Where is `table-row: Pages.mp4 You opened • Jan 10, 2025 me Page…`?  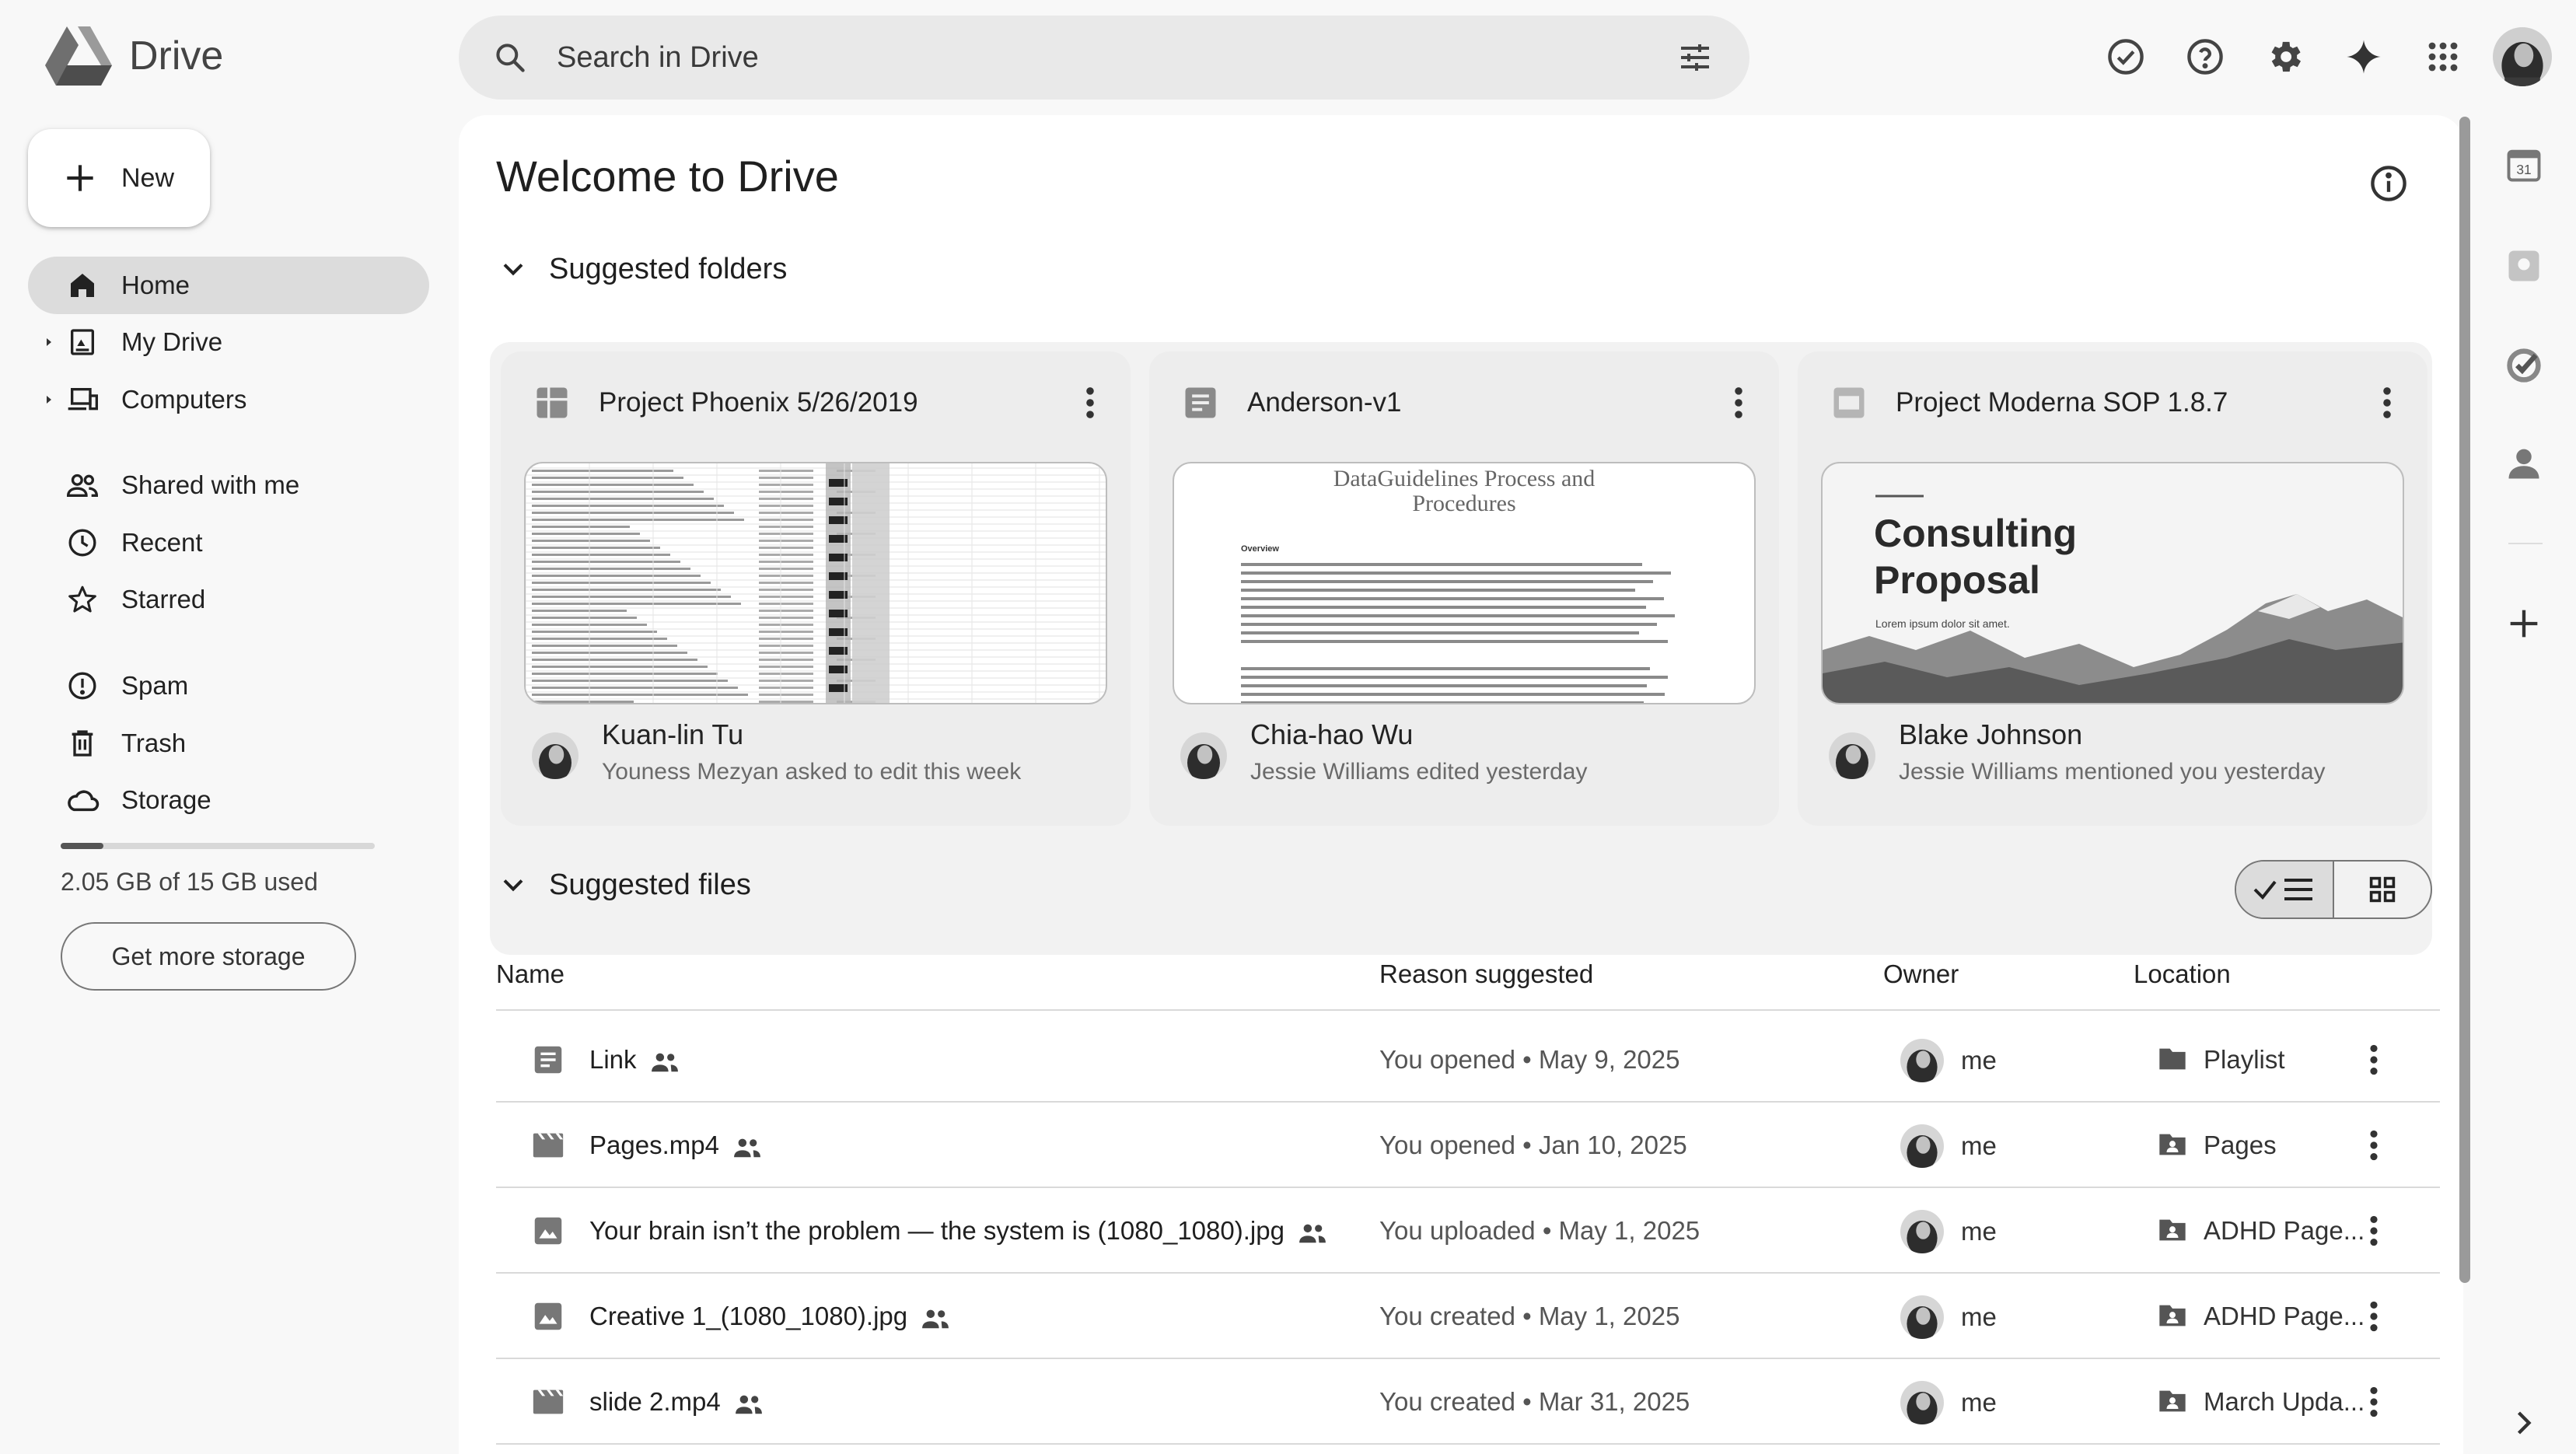 table-row: Pages.mp4 You opened • Jan 10, 2025 me Page… is located at coordinates (1468, 1145).